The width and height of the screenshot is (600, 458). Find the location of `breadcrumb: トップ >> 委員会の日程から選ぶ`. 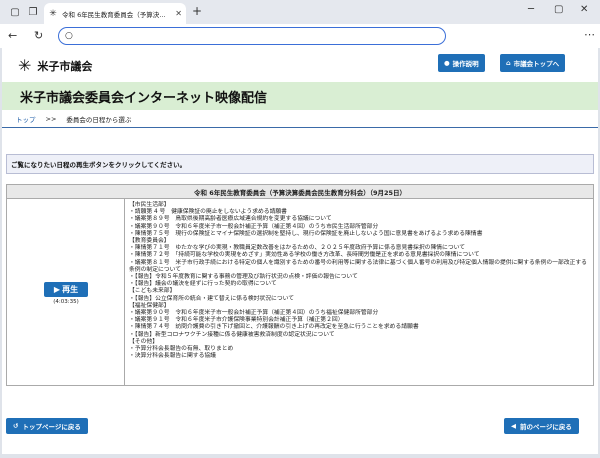

breadcrumb: トップ >> 委員会の日程から選ぶ is located at coordinates (300, 119).